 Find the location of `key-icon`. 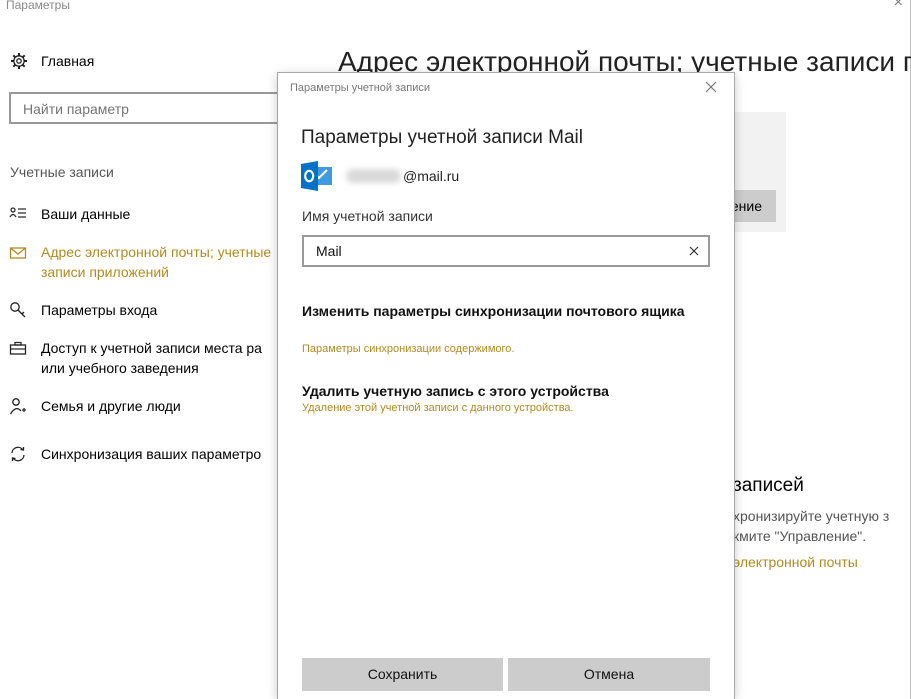

key-icon is located at coordinates (18, 310).